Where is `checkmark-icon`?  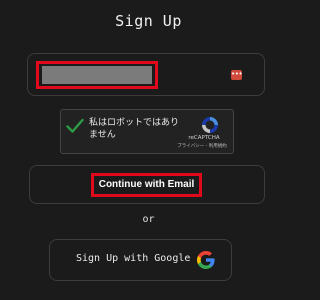
checkmark-icon is located at coordinates (75, 126).